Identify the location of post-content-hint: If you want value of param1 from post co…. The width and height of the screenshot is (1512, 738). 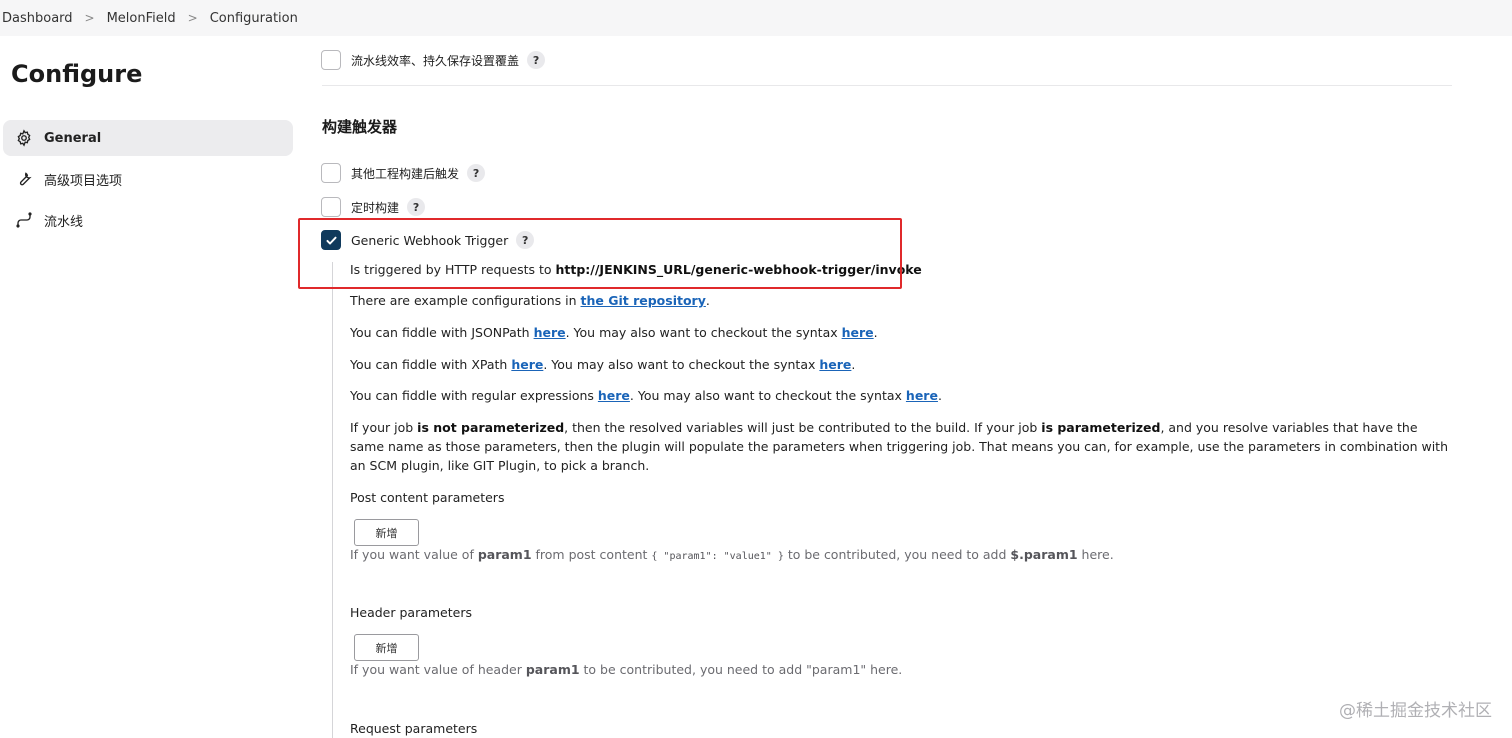
(732, 554).